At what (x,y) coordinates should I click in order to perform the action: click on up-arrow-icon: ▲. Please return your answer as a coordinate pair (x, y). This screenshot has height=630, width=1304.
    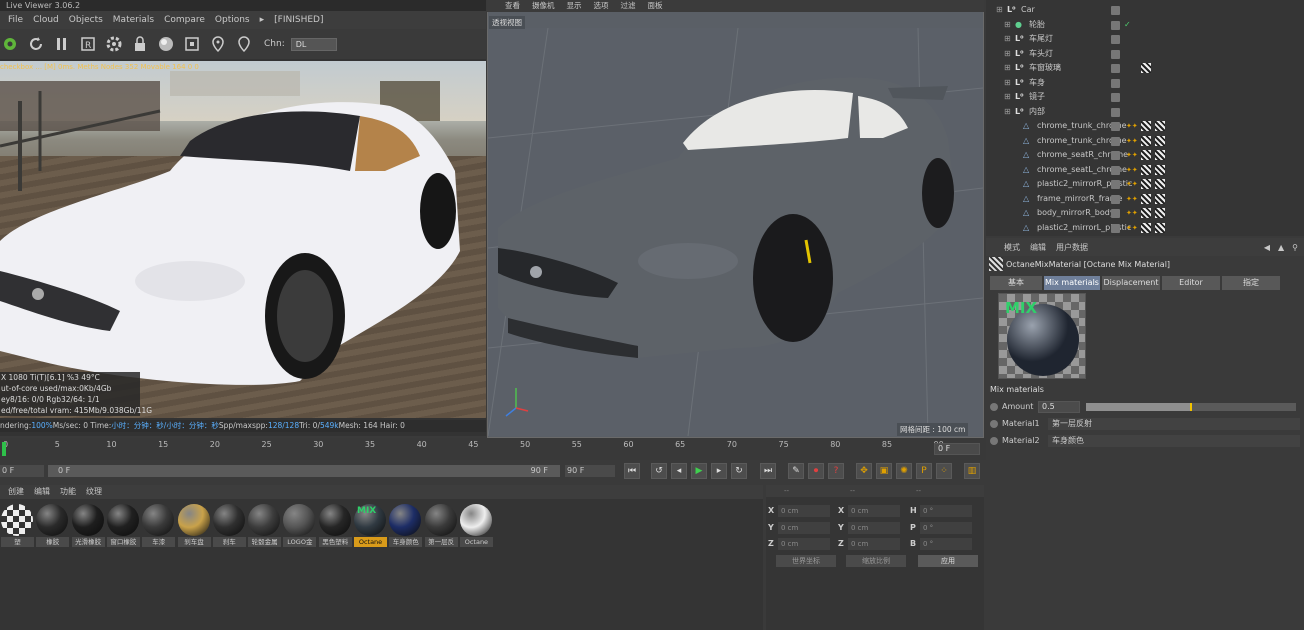
    Looking at the image, I should click on (1281, 247).